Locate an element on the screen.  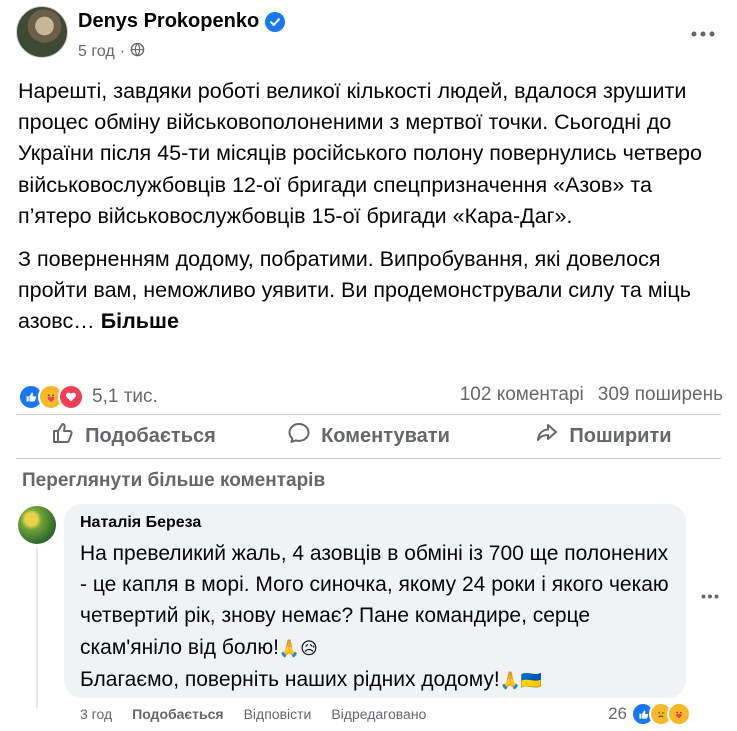
more-options-icon is located at coordinates (703, 34).